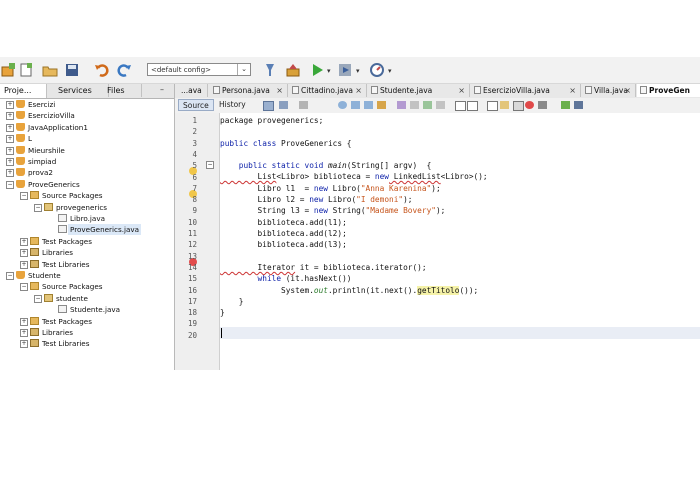  What do you see at coordinates (192, 279) in the screenshot?
I see `line-number: 15` at bounding box center [192, 279].